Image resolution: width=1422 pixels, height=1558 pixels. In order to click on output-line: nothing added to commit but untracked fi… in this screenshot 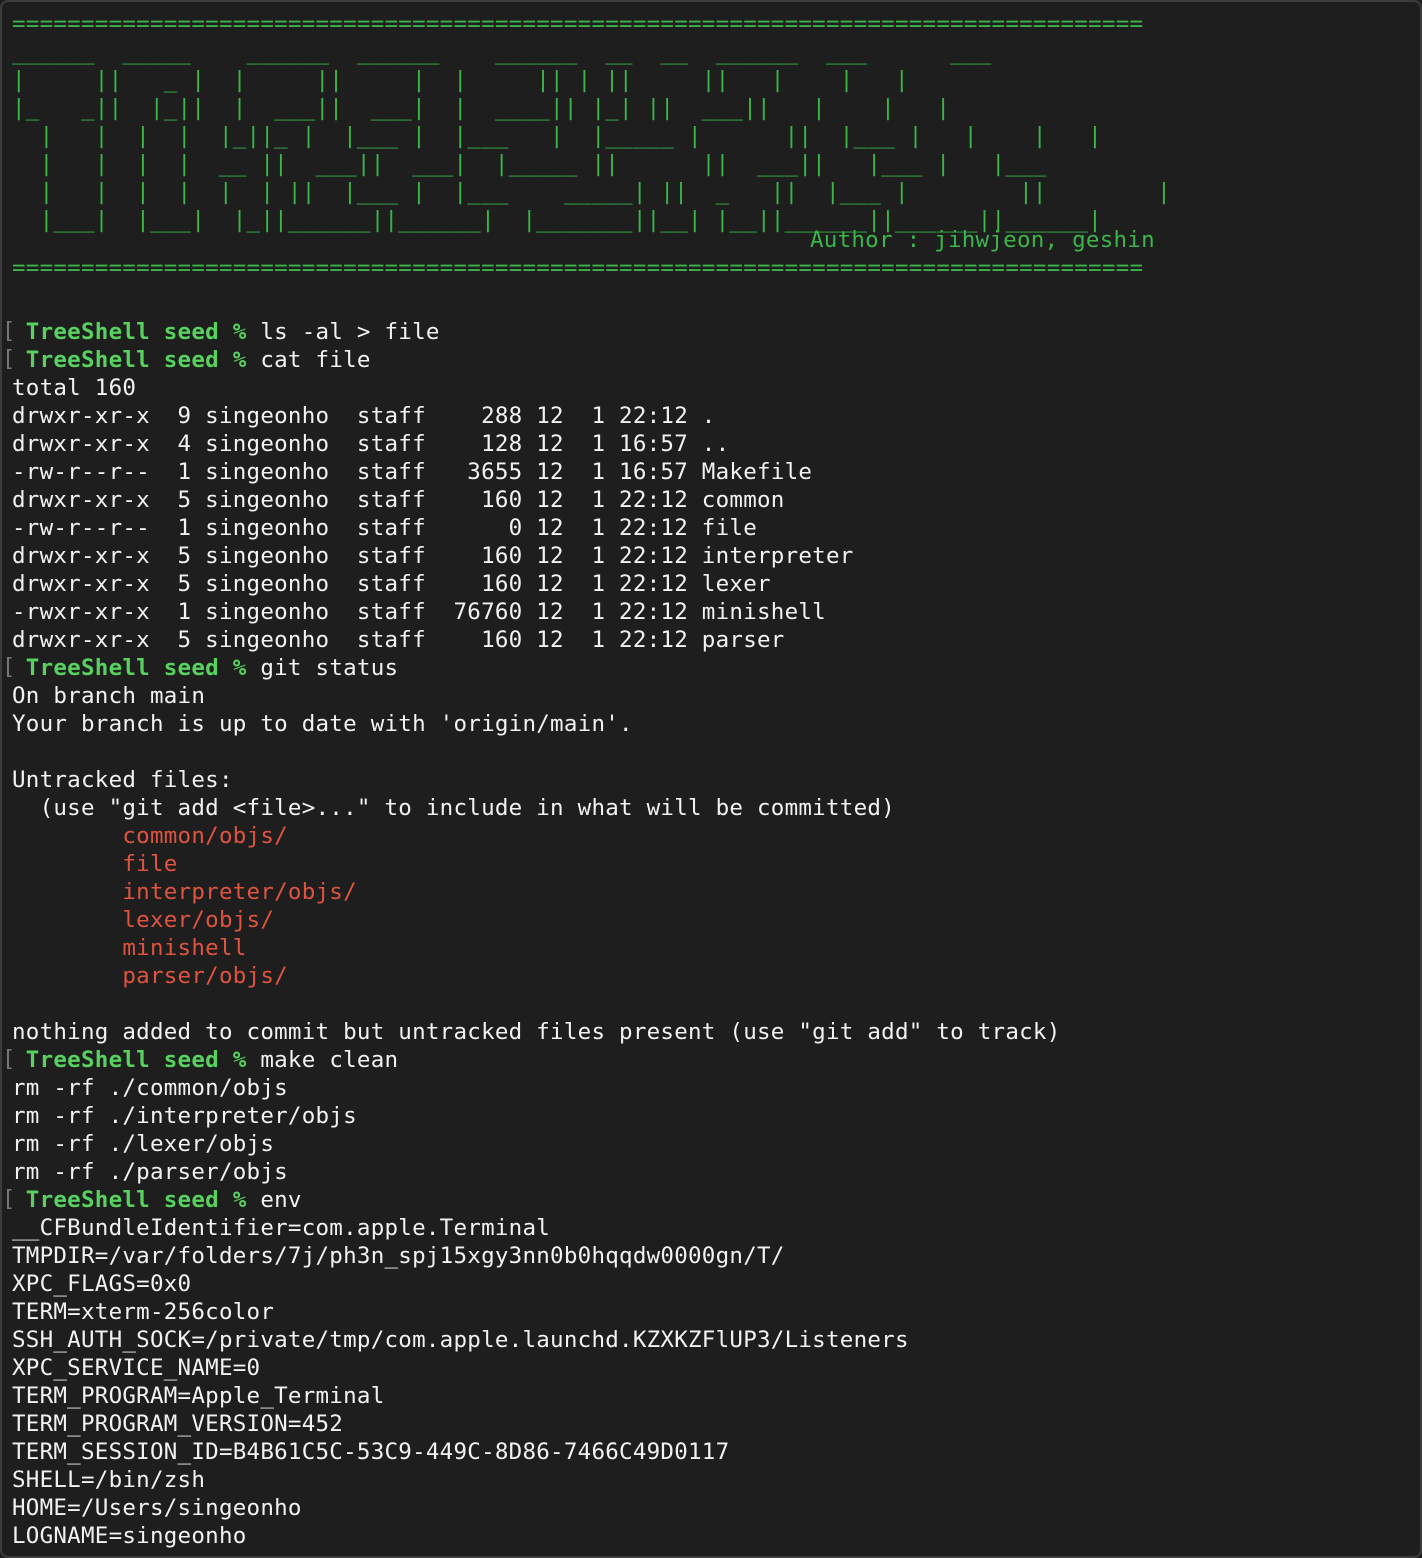, I will do `click(536, 1032)`.